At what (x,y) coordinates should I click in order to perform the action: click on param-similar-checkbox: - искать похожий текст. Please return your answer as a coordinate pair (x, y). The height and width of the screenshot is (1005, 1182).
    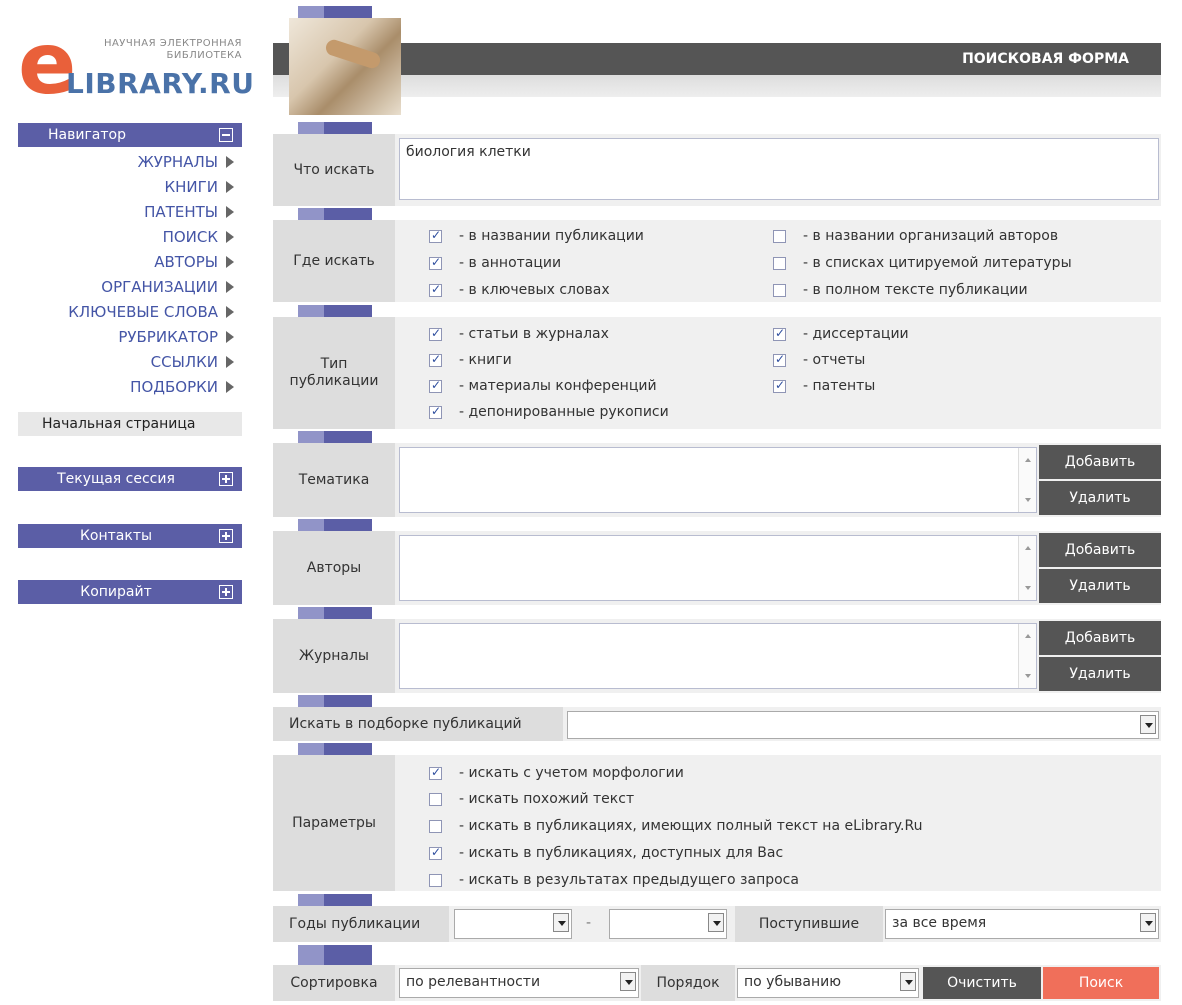
    Looking at the image, I should click on (531, 799).